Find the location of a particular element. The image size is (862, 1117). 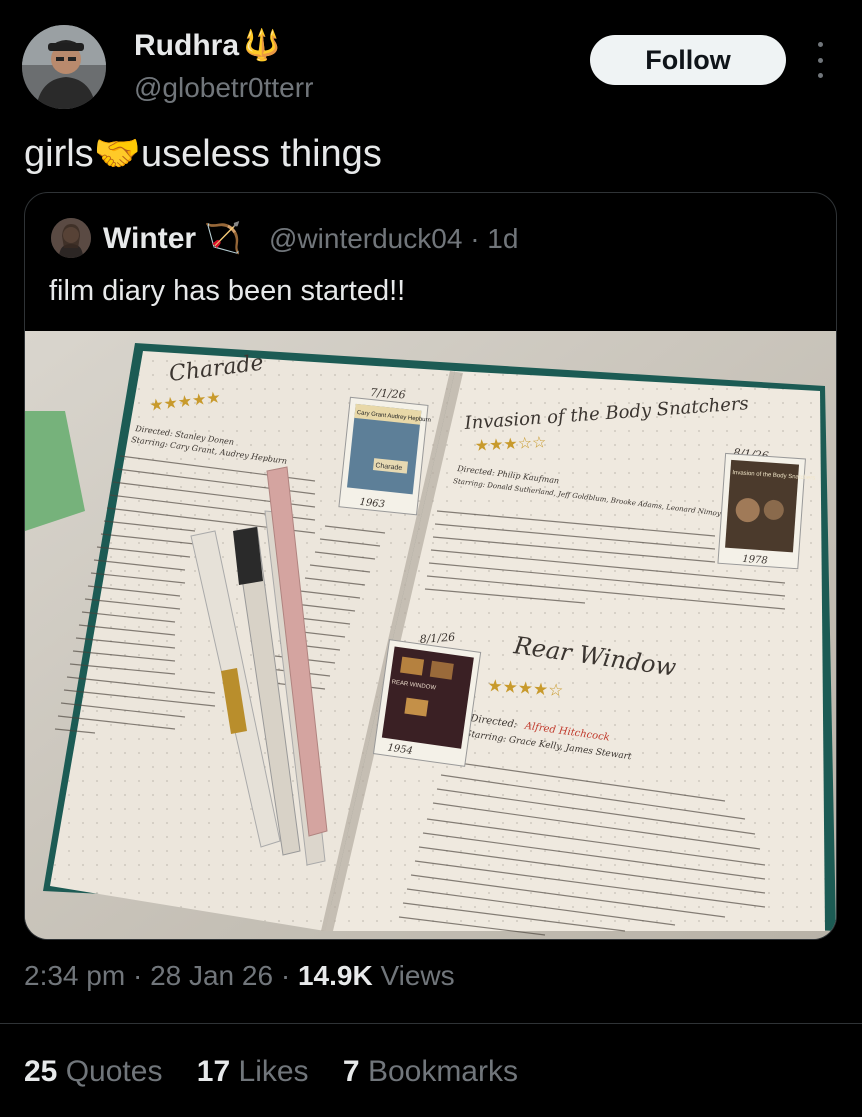

quoted-meta: @winterduck04 · 1d is located at coordinates (394, 238).